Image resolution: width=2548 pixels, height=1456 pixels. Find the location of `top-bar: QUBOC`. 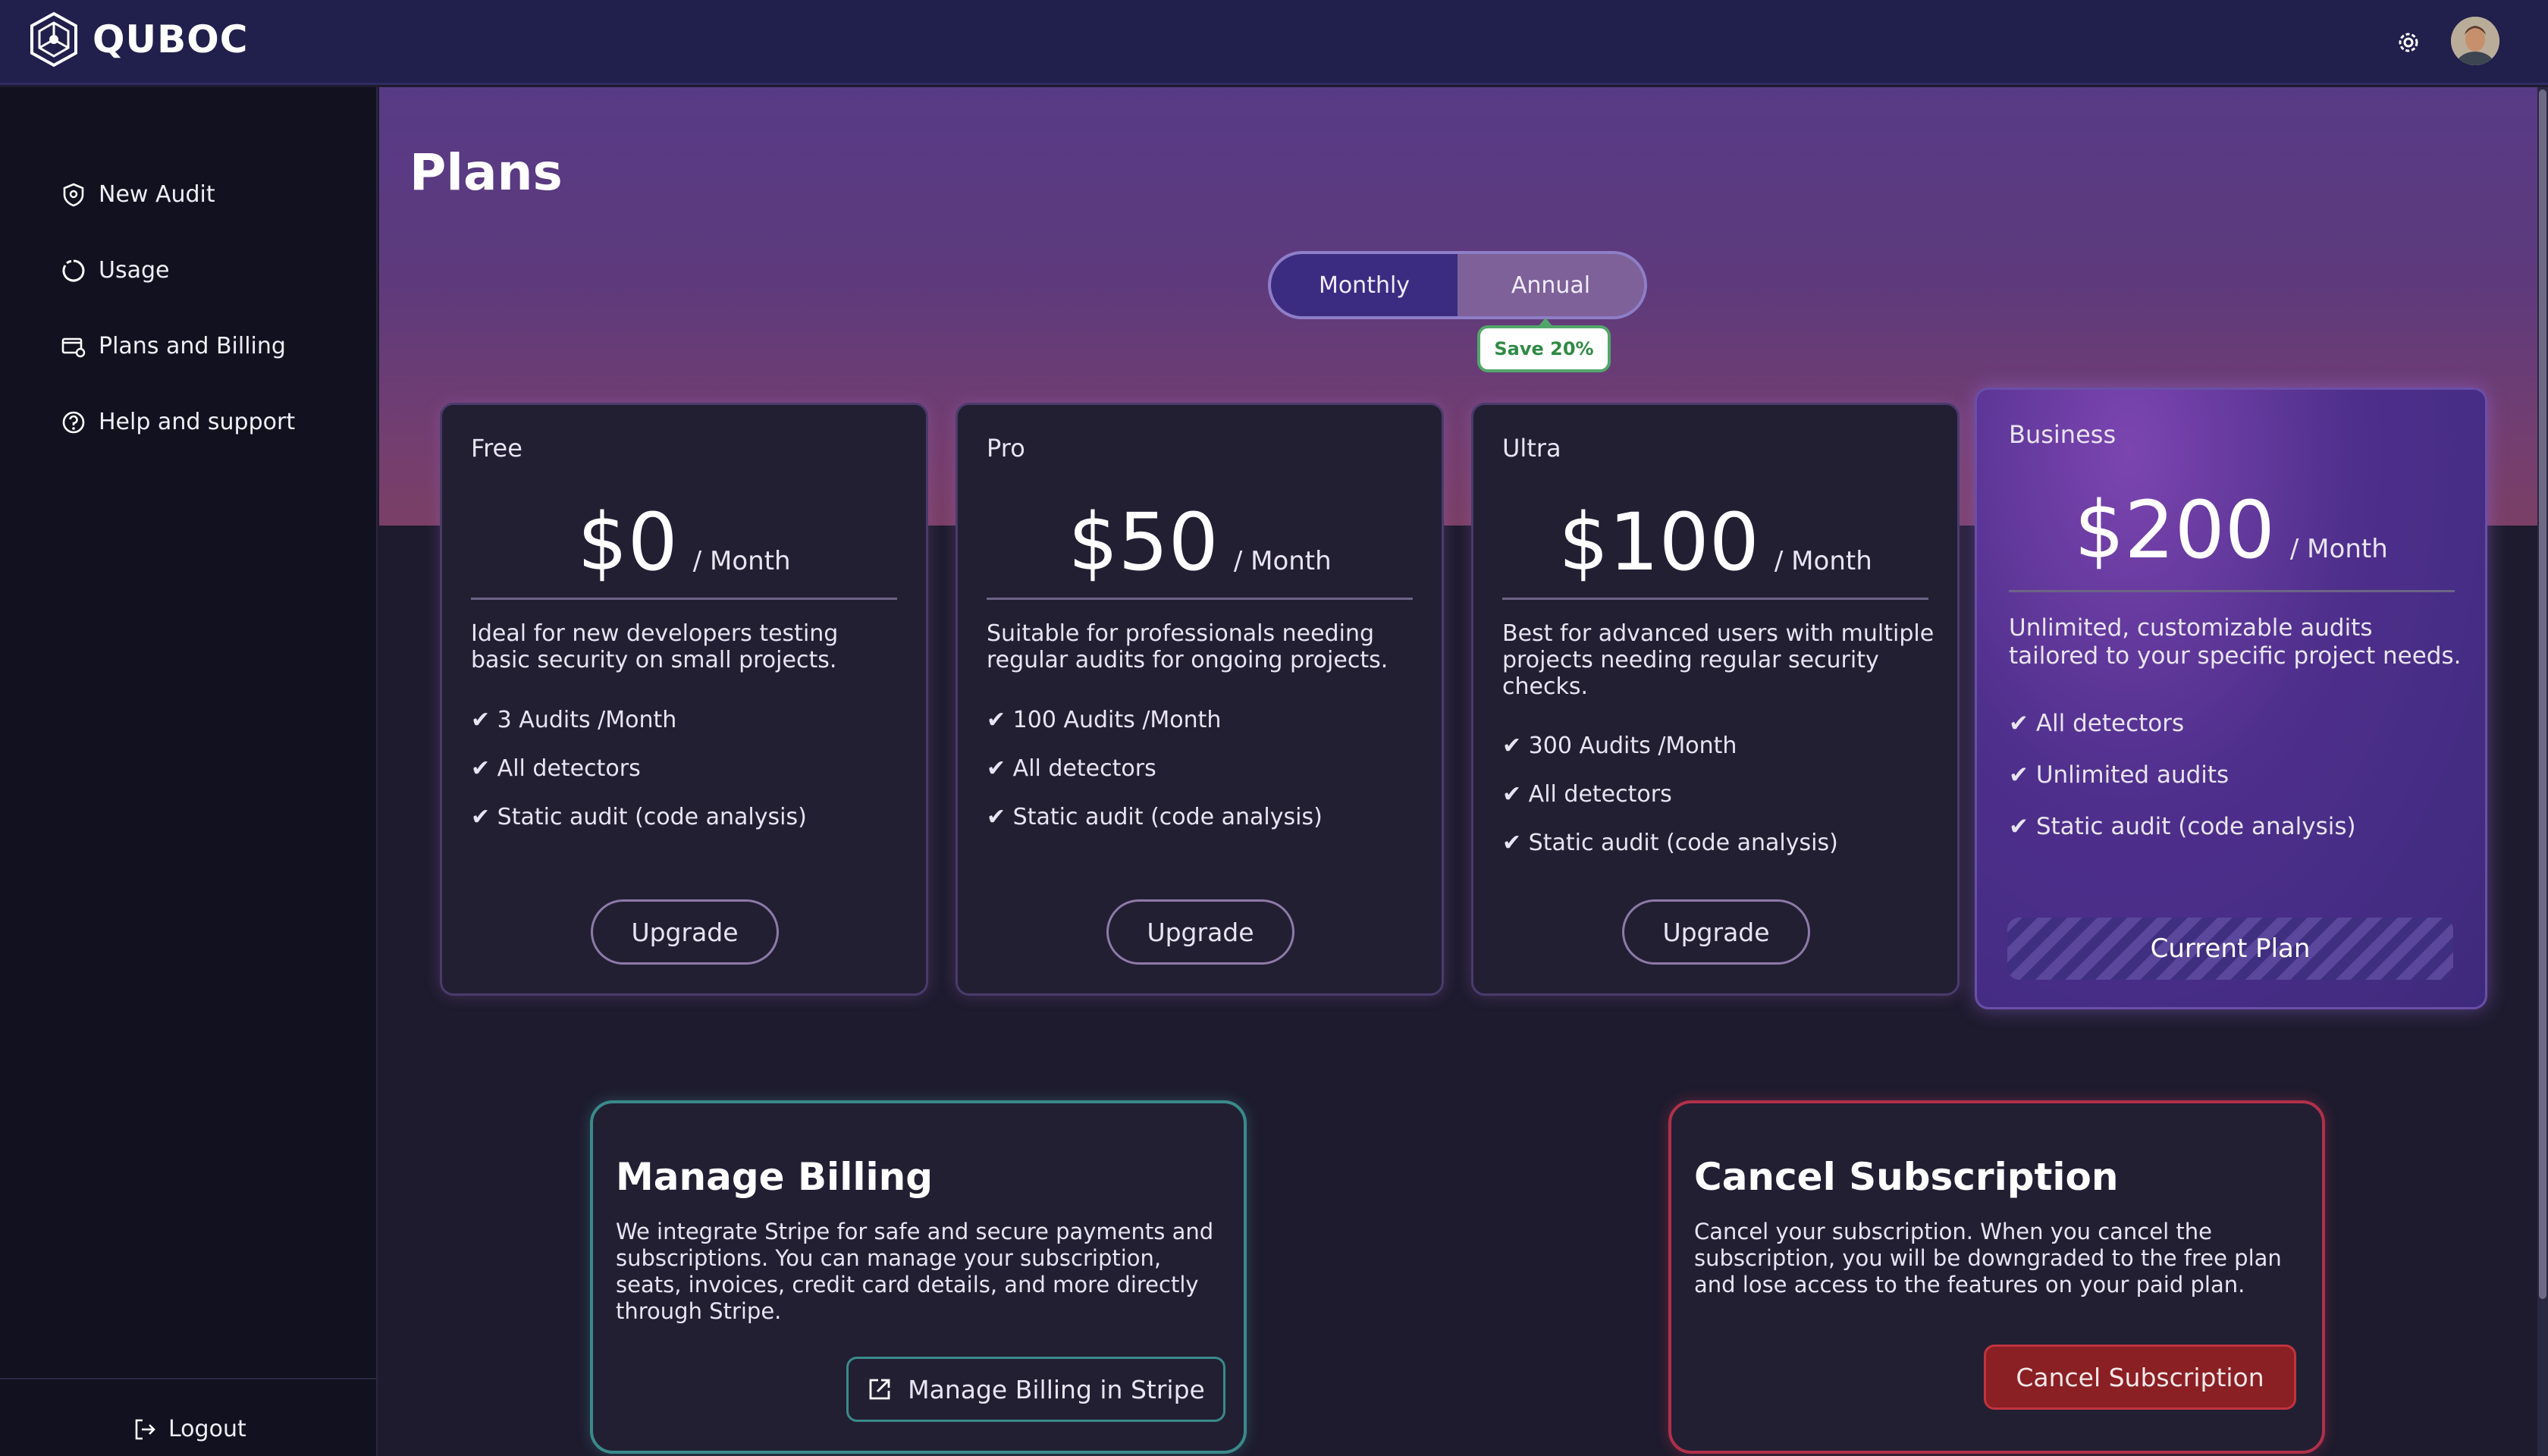

top-bar: QUBOC is located at coordinates (1274, 42).